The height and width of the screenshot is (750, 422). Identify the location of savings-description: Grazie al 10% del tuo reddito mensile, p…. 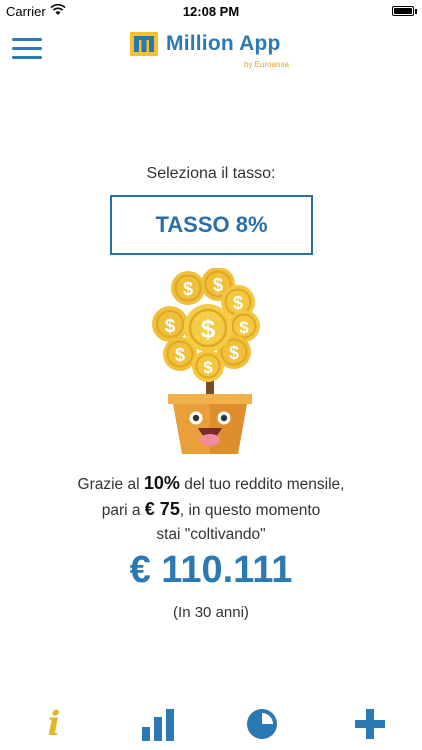
(211, 508).